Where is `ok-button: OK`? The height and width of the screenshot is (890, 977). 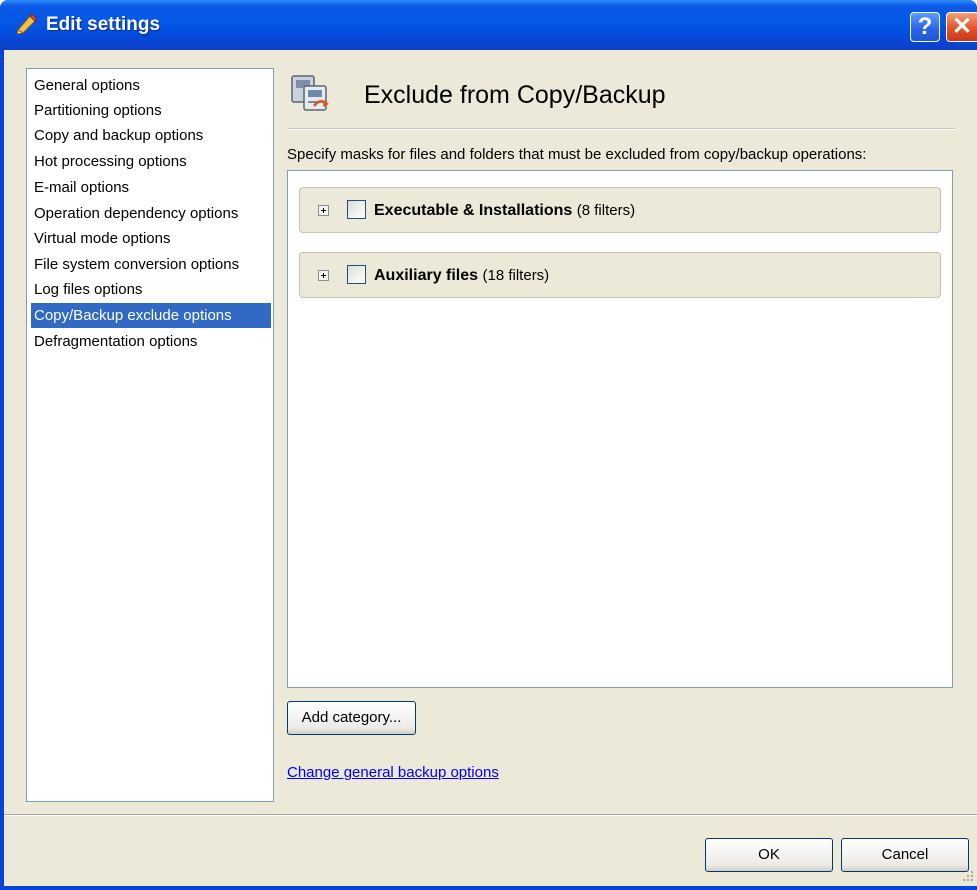
ok-button: OK is located at coordinates (769, 855).